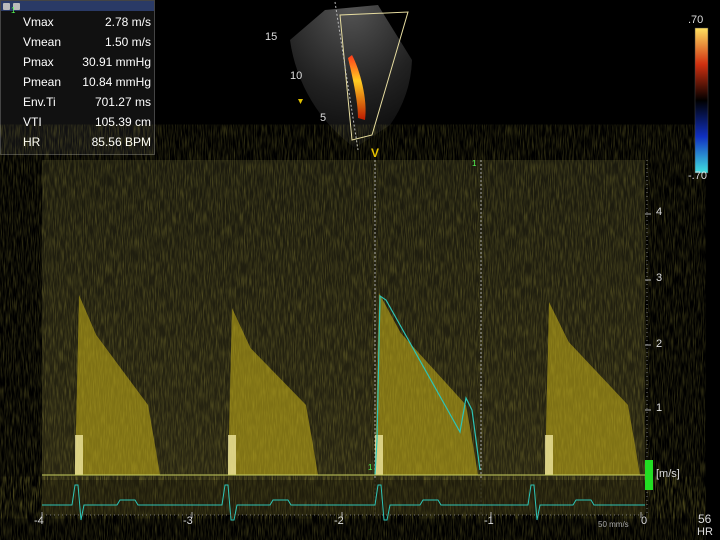 The image size is (720, 540). I want to click on color-scale-top-label: .70, so click(696, 20).